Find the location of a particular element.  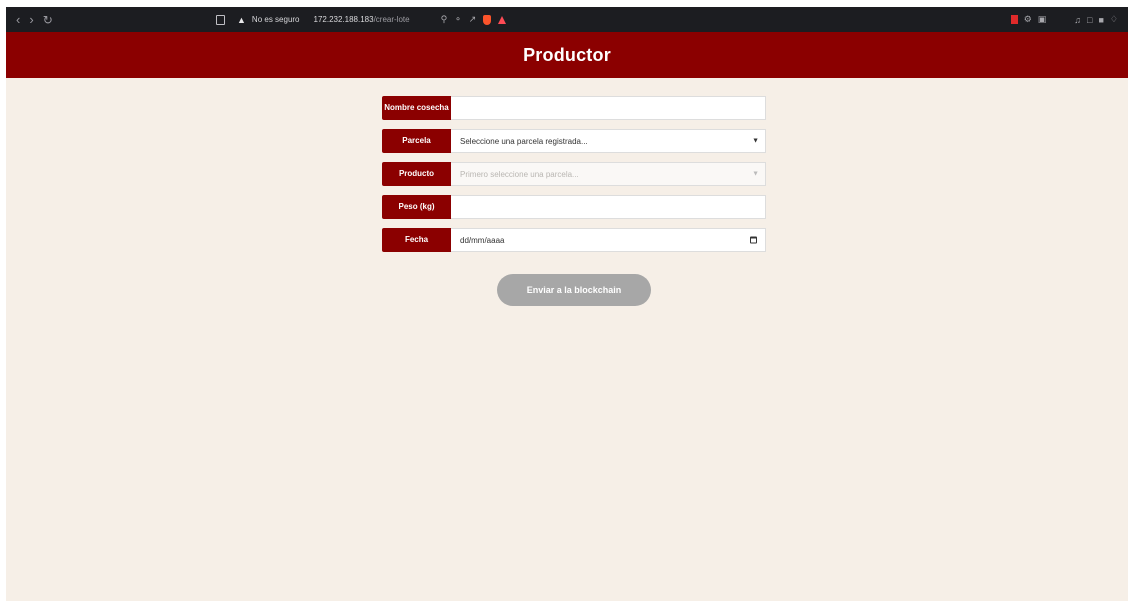

parcela-select: Seleccione una parcela registrada... ▼ is located at coordinates (608, 141).